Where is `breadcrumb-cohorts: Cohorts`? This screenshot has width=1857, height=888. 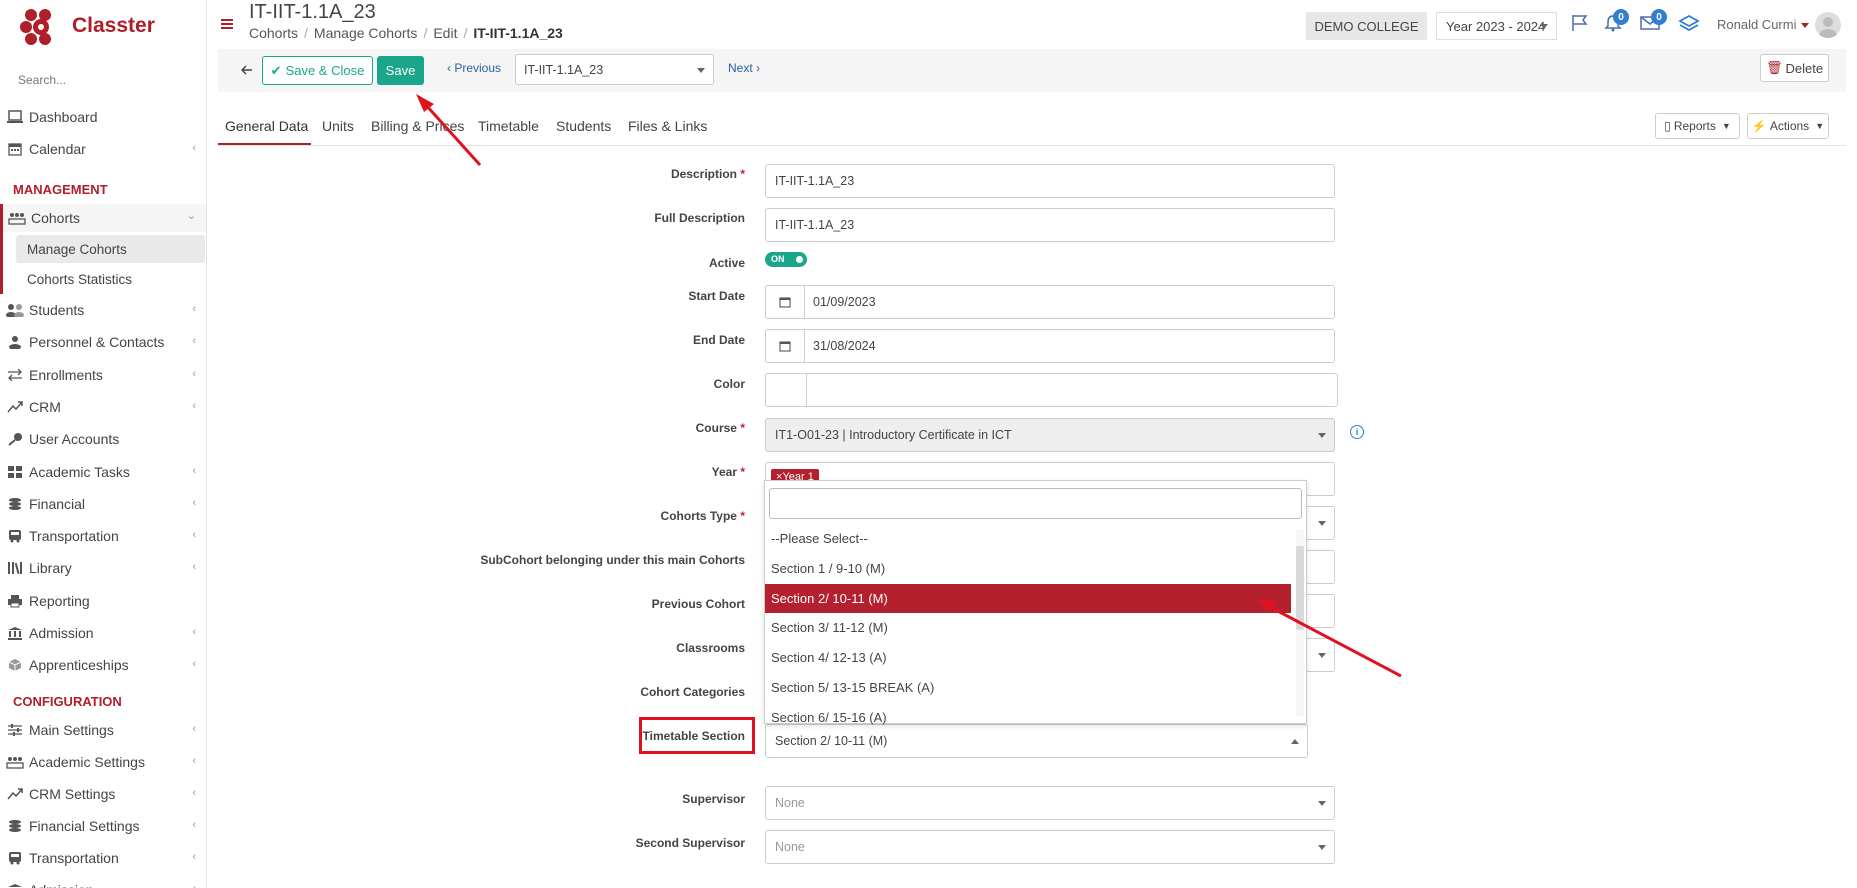 breadcrumb-cohorts: Cohorts is located at coordinates (273, 33).